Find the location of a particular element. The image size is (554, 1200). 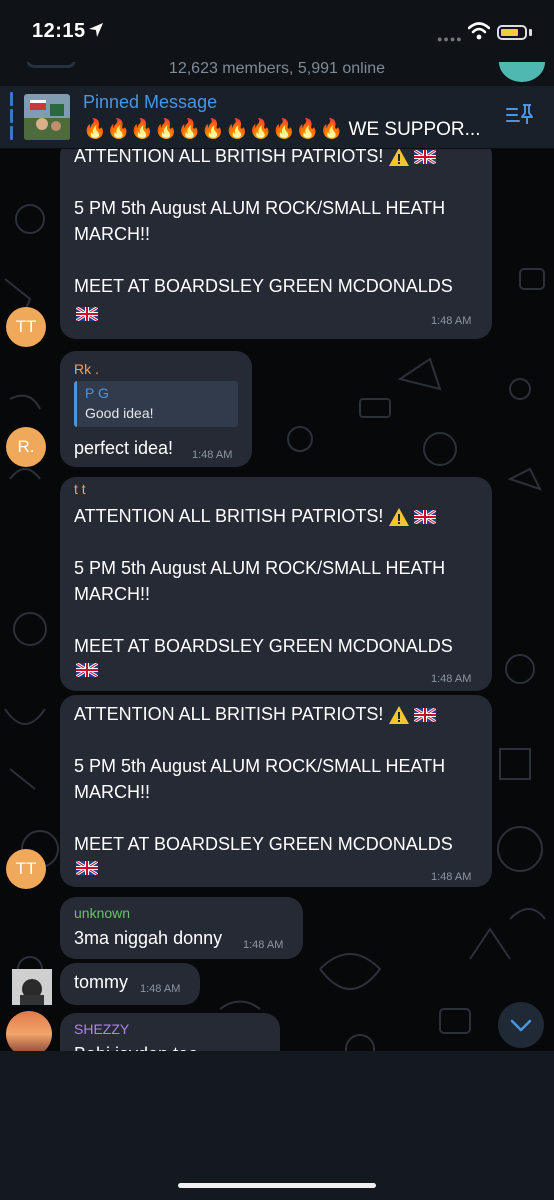

chat-header: 12,623 members, 5,991 online is located at coordinates (277, 74).